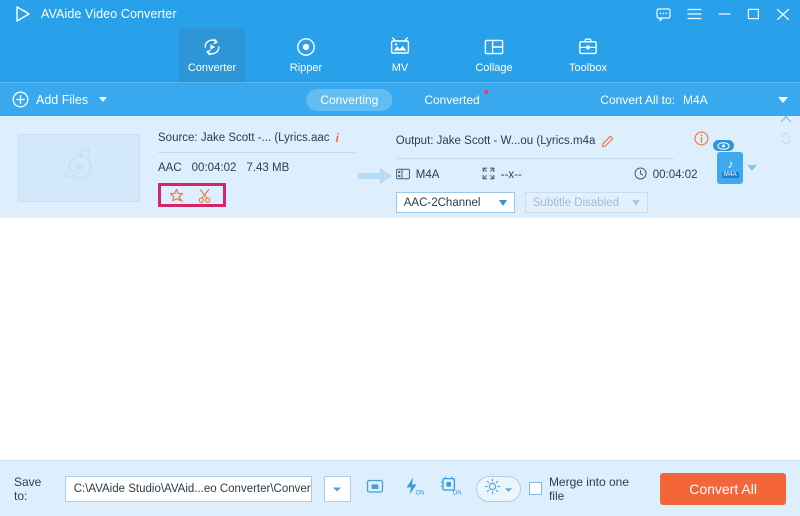 The height and width of the screenshot is (516, 800). I want to click on film-strip-icon, so click(402, 175).